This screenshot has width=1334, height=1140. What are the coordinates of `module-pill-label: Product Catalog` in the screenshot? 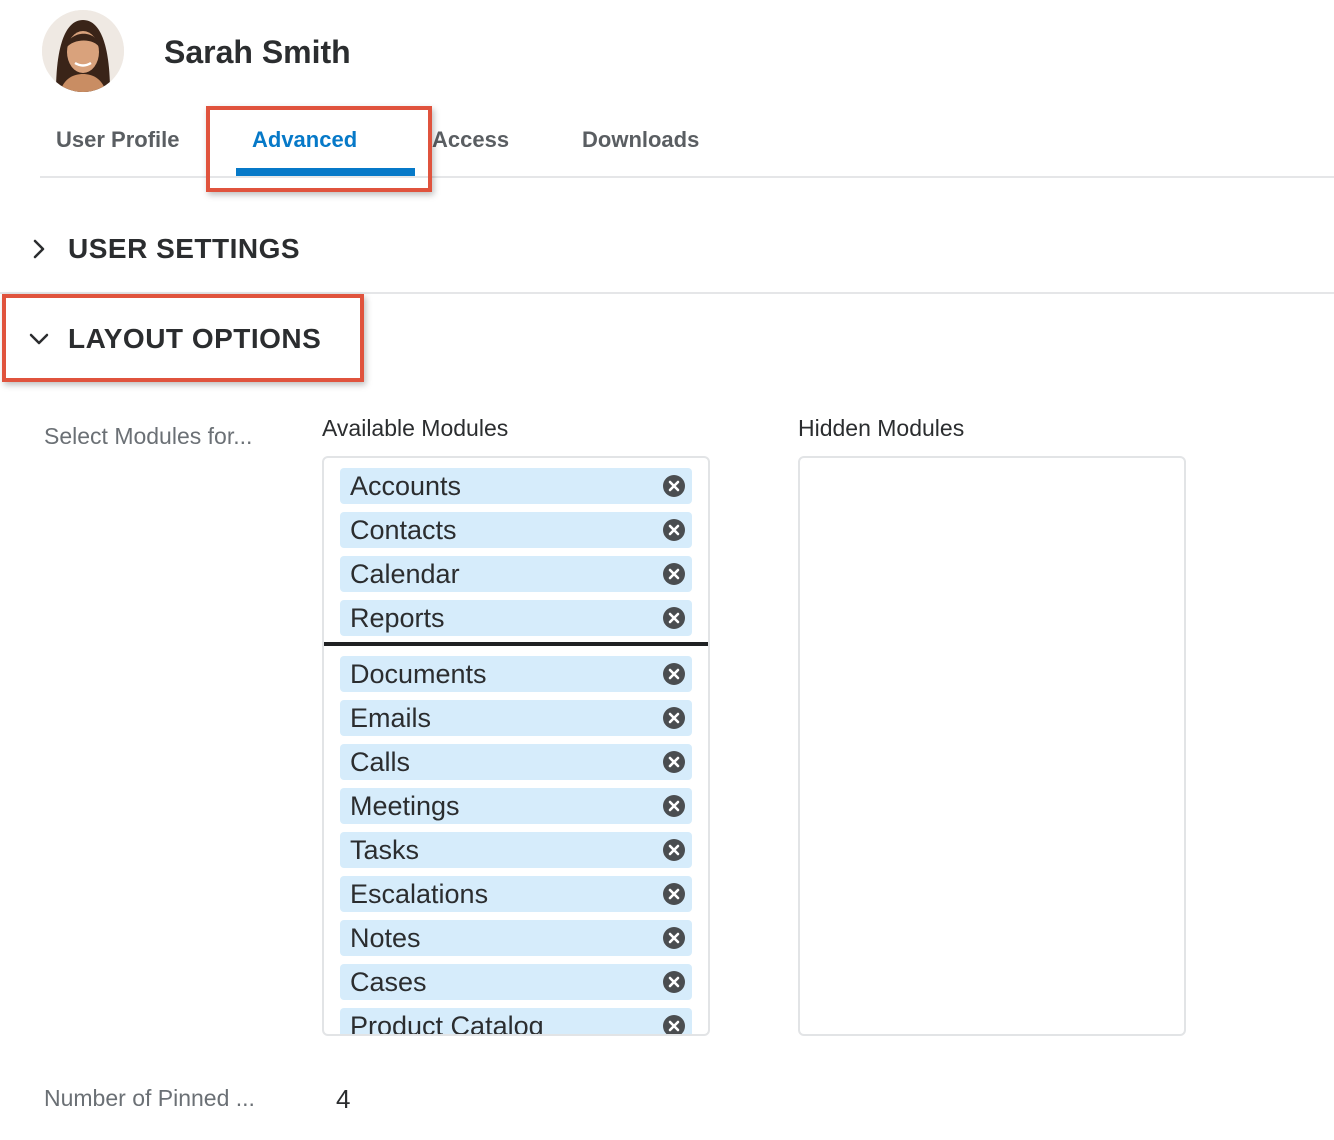 It's located at (447, 1023).